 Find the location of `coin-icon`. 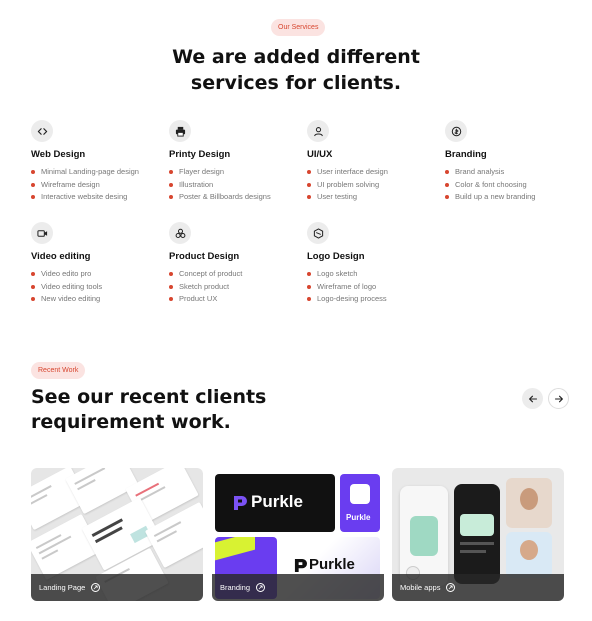

coin-icon is located at coordinates (456, 131).